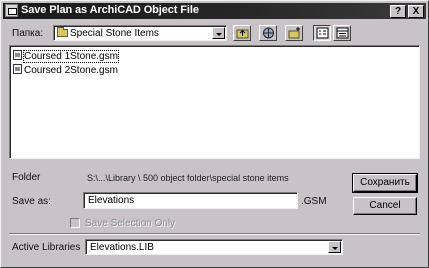  What do you see at coordinates (71, 70) in the screenshot?
I see `file-name: Coursed 2Stone.gsm` at bounding box center [71, 70].